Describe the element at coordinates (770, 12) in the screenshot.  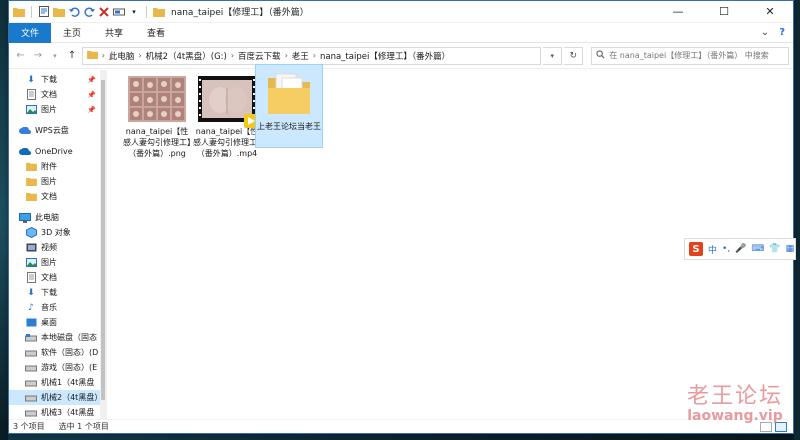
I see `close-button: ✕` at that location.